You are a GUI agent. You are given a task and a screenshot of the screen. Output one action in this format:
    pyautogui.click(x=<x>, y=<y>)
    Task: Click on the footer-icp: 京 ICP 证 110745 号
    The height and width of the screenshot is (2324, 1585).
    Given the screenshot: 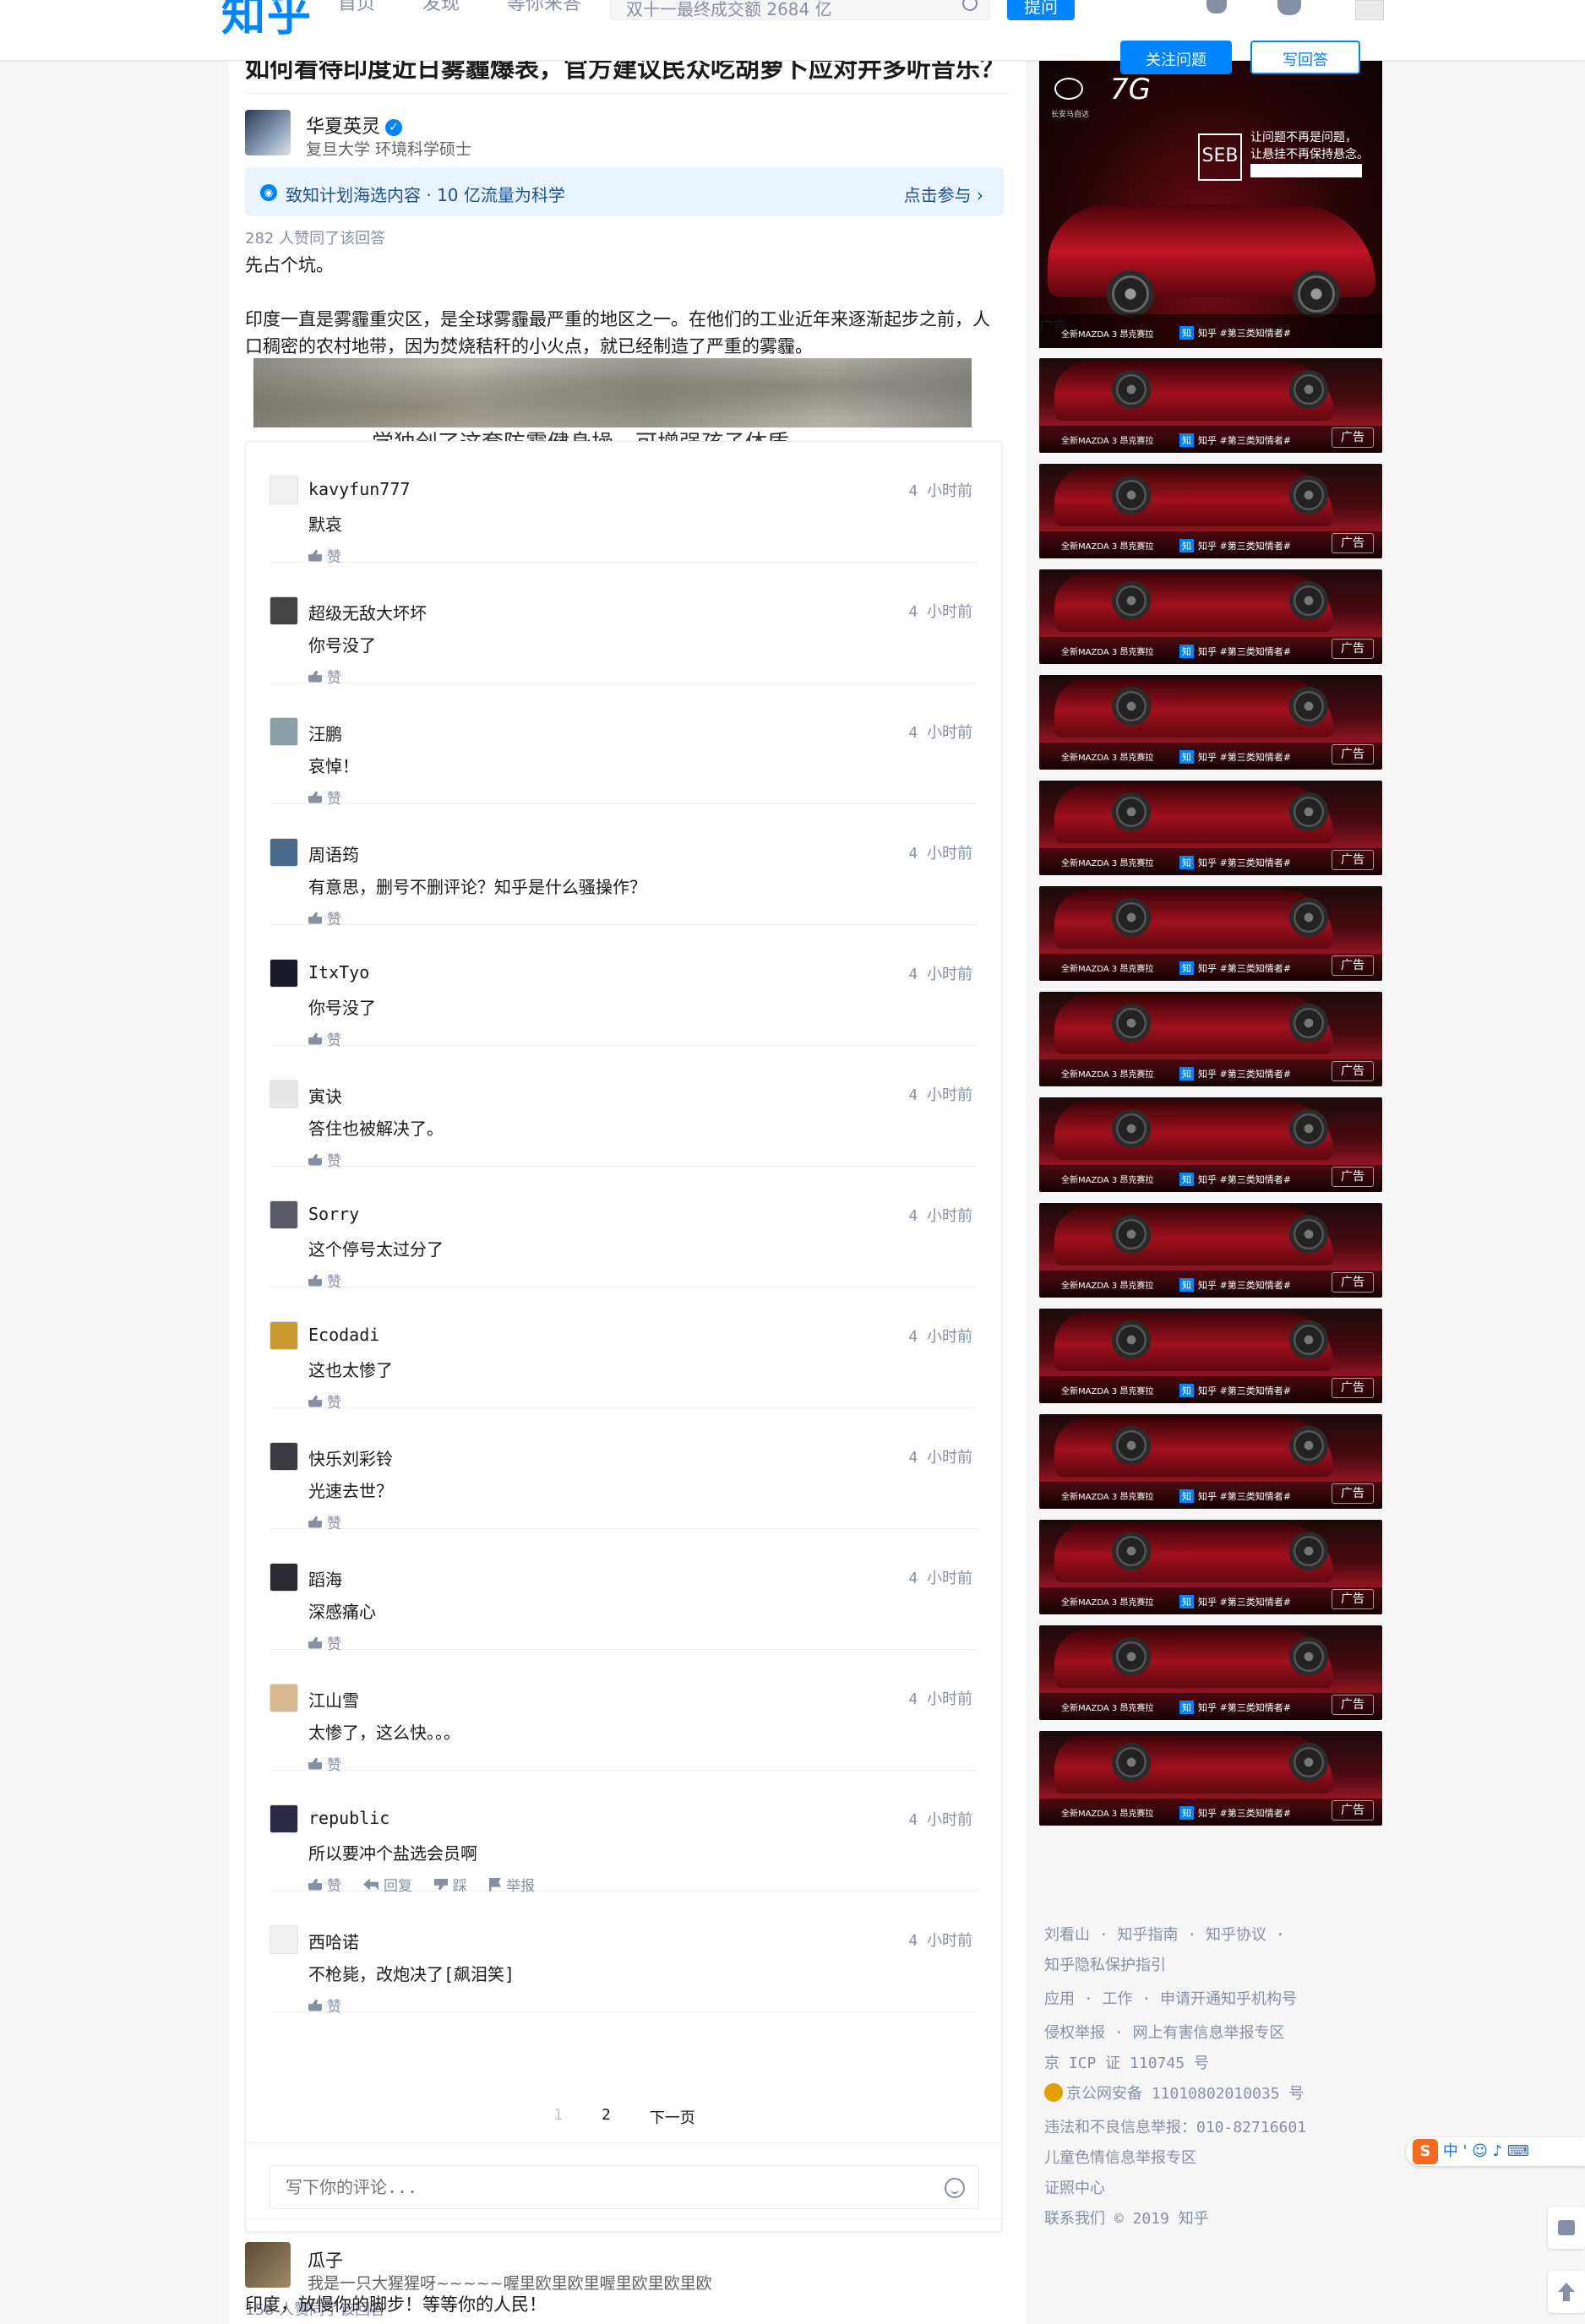 What is the action you would take?
    pyautogui.click(x=1126, y=2062)
    